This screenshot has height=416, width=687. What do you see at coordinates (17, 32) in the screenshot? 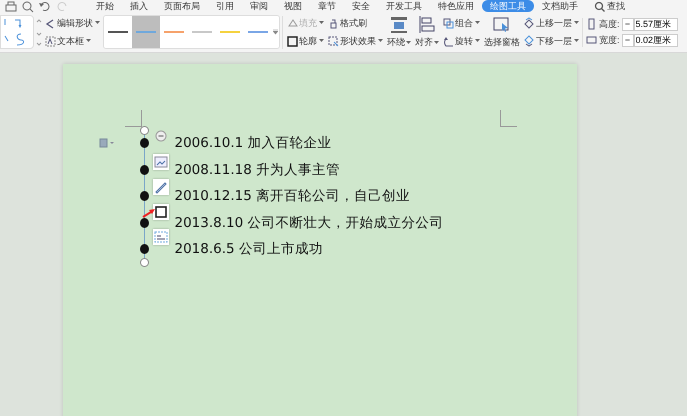
I see `shape-gallery` at bounding box center [17, 32].